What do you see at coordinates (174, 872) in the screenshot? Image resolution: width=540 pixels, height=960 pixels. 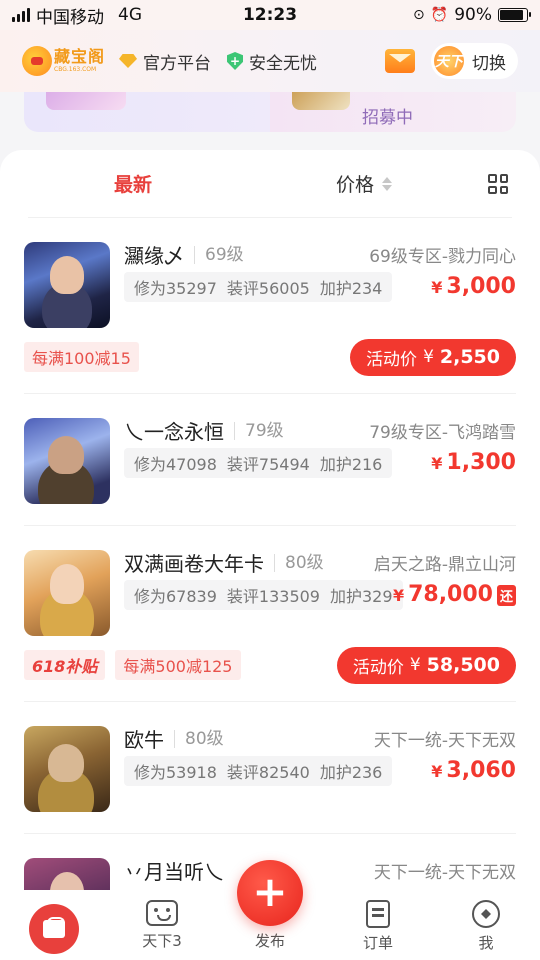 I see `character-name-text: 丷月当听乀` at bounding box center [174, 872].